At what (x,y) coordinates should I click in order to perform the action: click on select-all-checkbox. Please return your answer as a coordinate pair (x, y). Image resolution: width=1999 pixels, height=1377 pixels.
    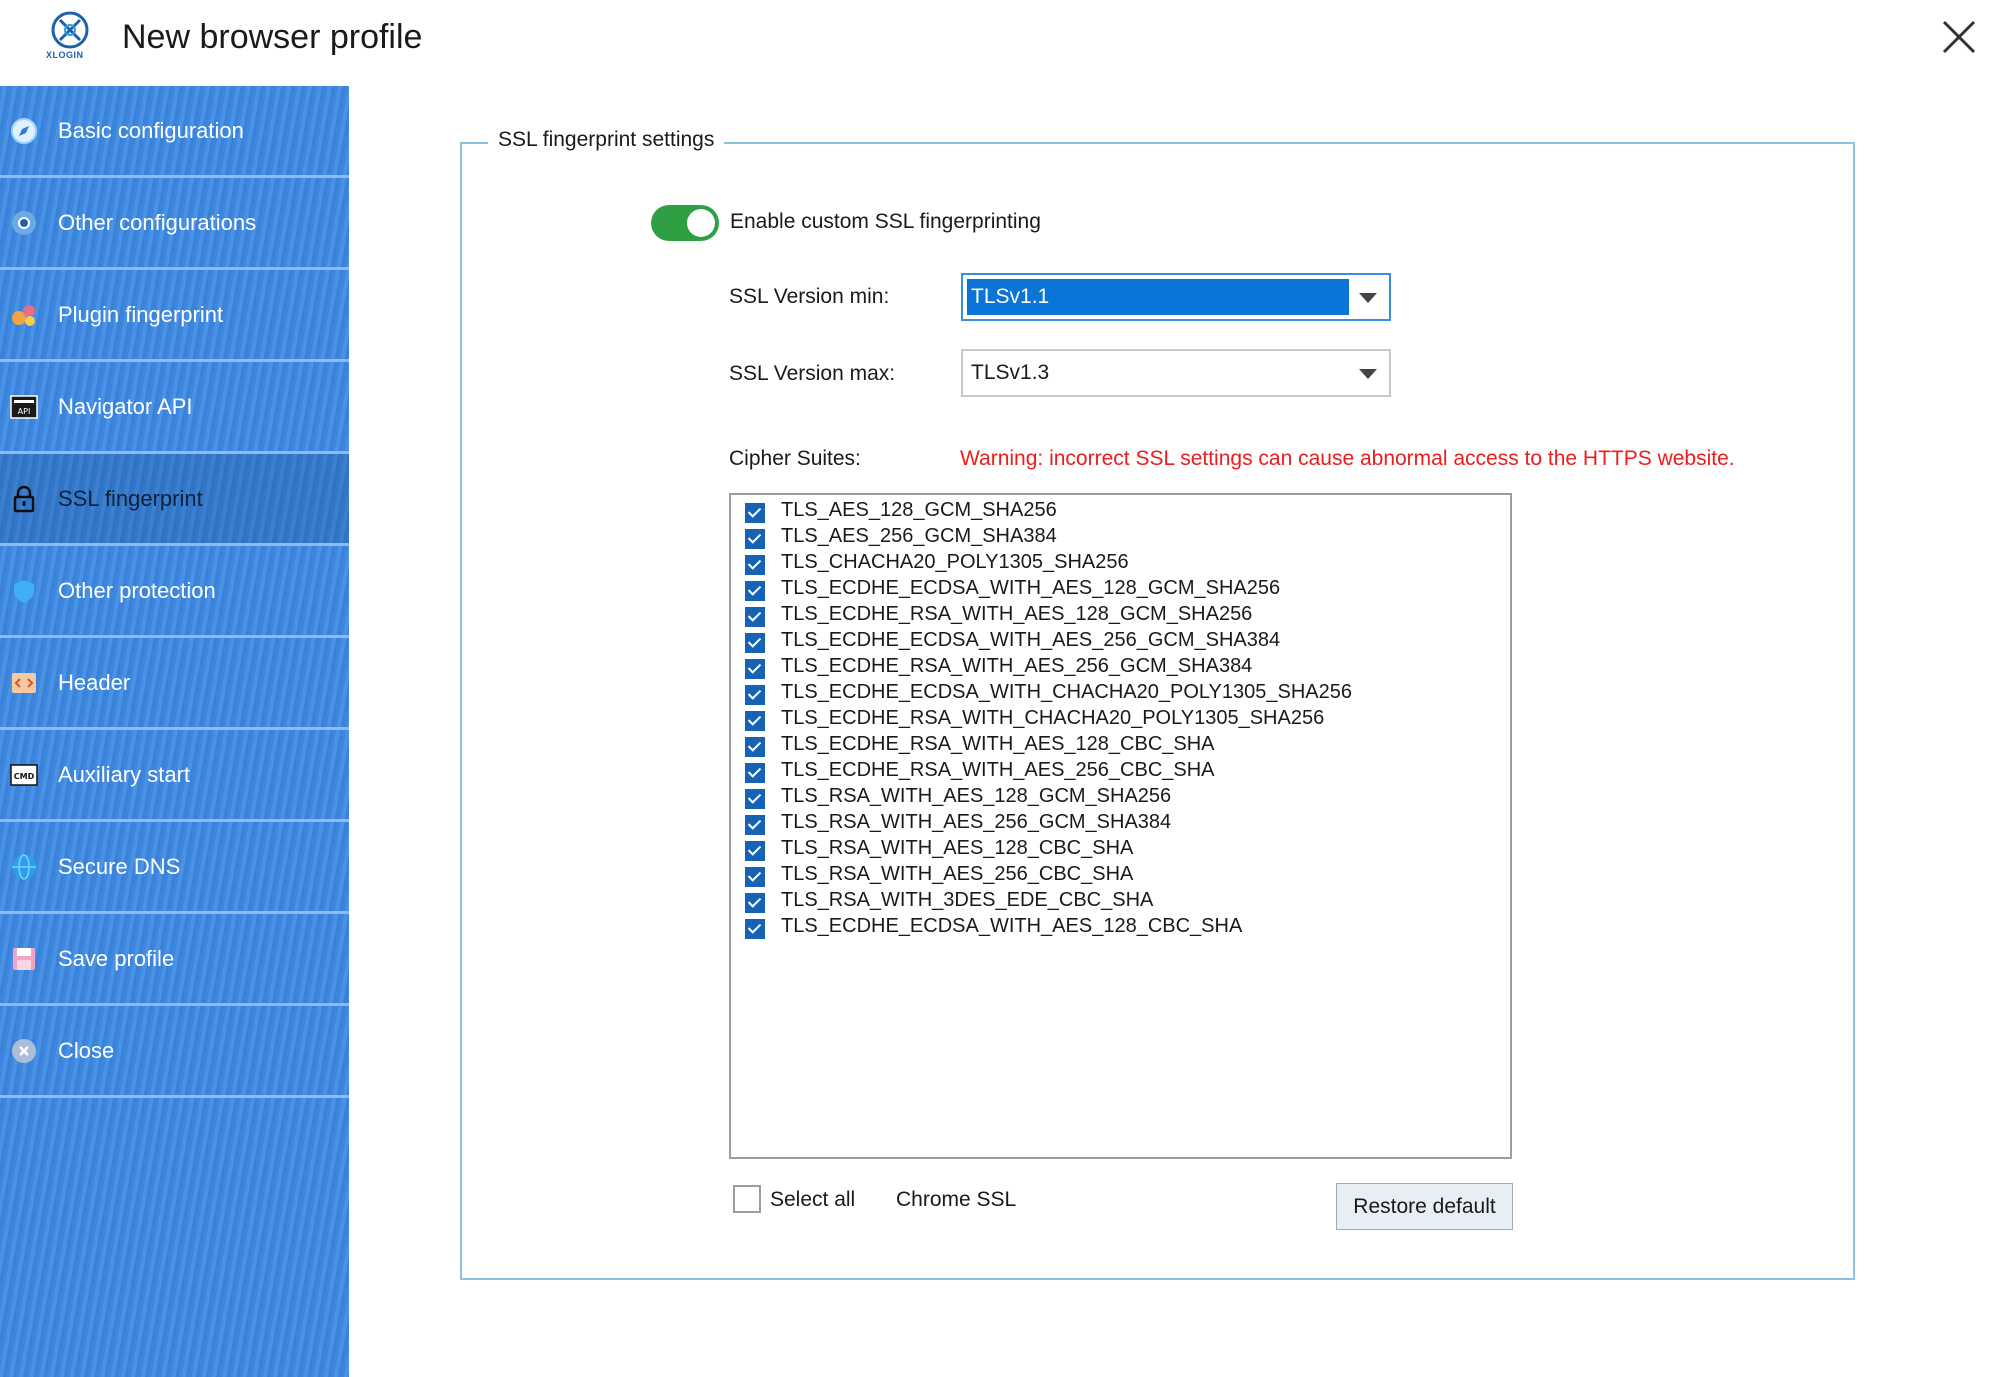
    Looking at the image, I should click on (747, 1199).